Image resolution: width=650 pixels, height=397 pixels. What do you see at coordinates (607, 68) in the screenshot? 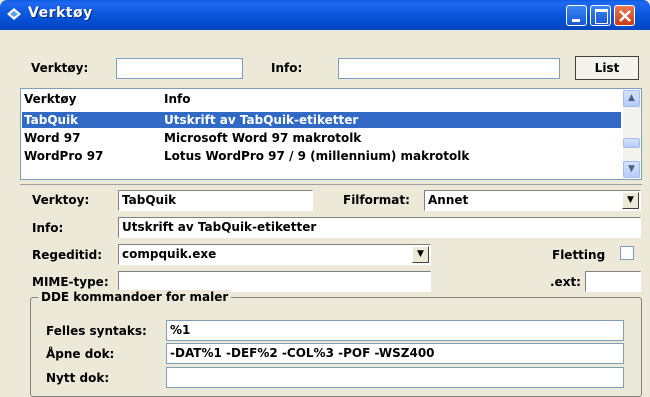
I see `list-button: List` at bounding box center [607, 68].